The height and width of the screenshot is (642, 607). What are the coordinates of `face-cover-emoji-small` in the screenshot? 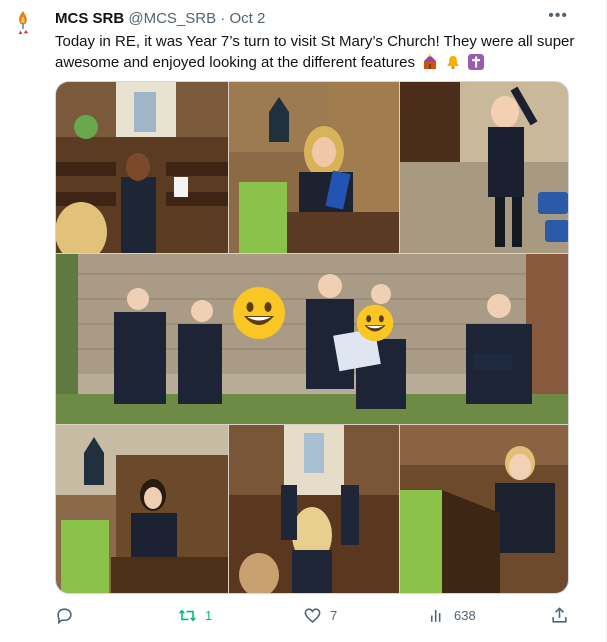 It's located at (375, 323).